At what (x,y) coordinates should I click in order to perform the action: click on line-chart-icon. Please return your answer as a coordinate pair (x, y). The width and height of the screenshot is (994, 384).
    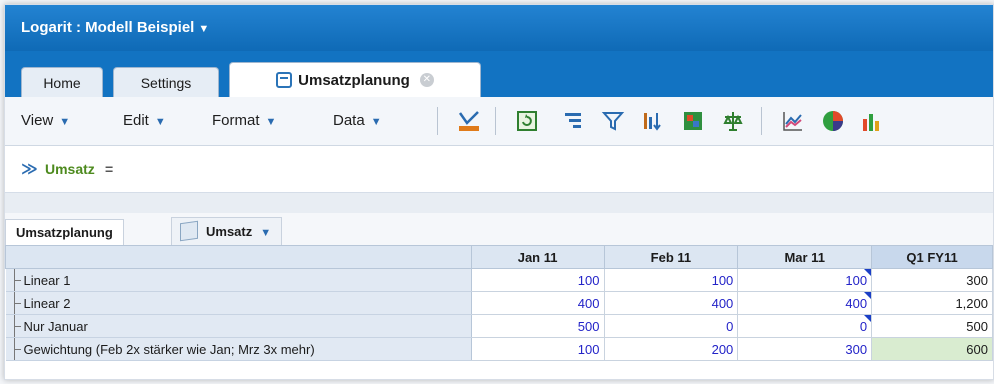
    Looking at the image, I should click on (793, 121).